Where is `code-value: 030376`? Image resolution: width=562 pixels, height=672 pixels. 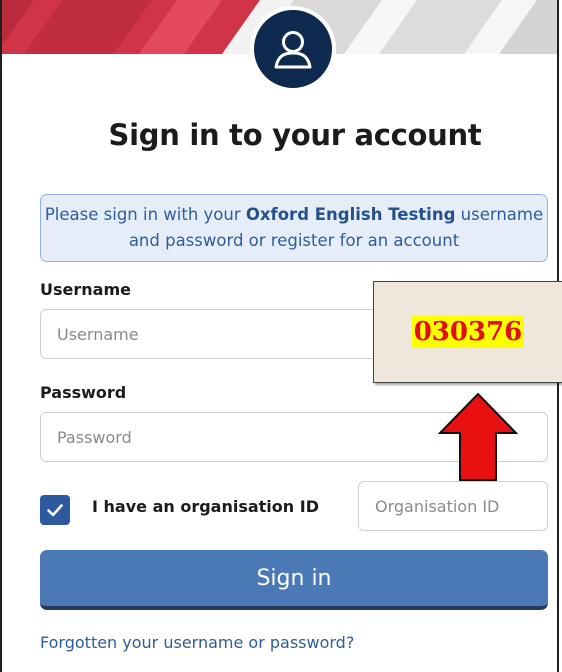 code-value: 030376 is located at coordinates (468, 332).